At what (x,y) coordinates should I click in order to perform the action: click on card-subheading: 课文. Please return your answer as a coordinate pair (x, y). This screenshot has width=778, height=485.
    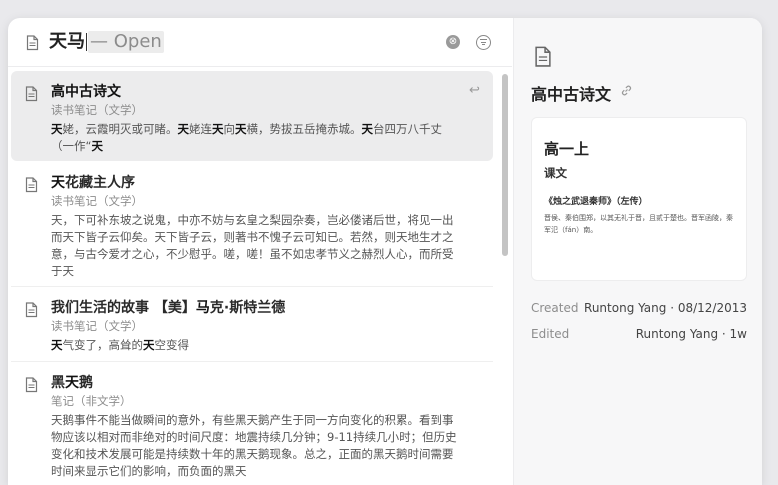
    Looking at the image, I should click on (555, 173).